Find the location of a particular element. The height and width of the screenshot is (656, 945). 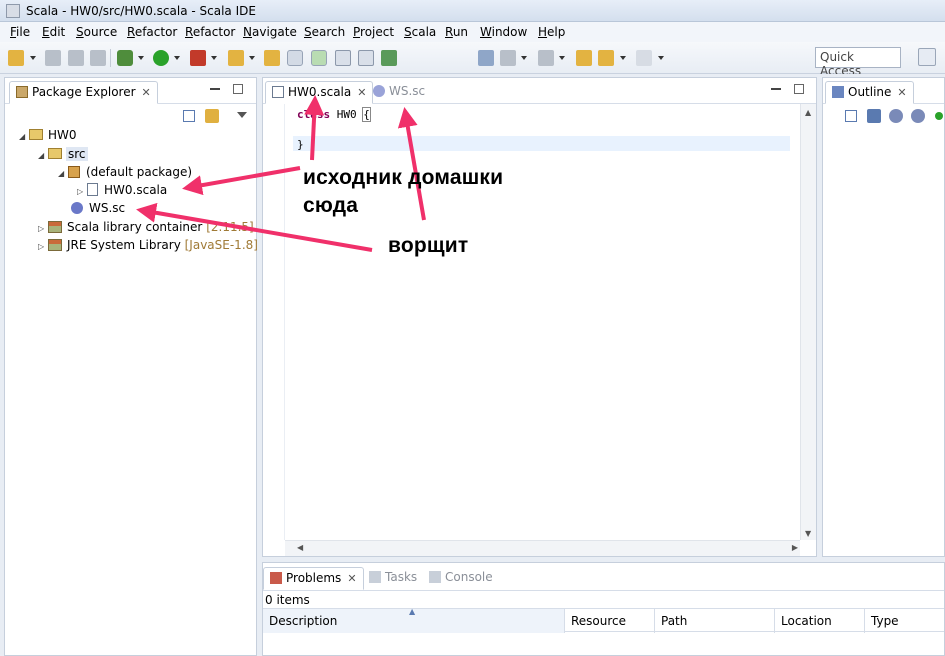

annotation-worksheet: ворщит is located at coordinates (428, 245).